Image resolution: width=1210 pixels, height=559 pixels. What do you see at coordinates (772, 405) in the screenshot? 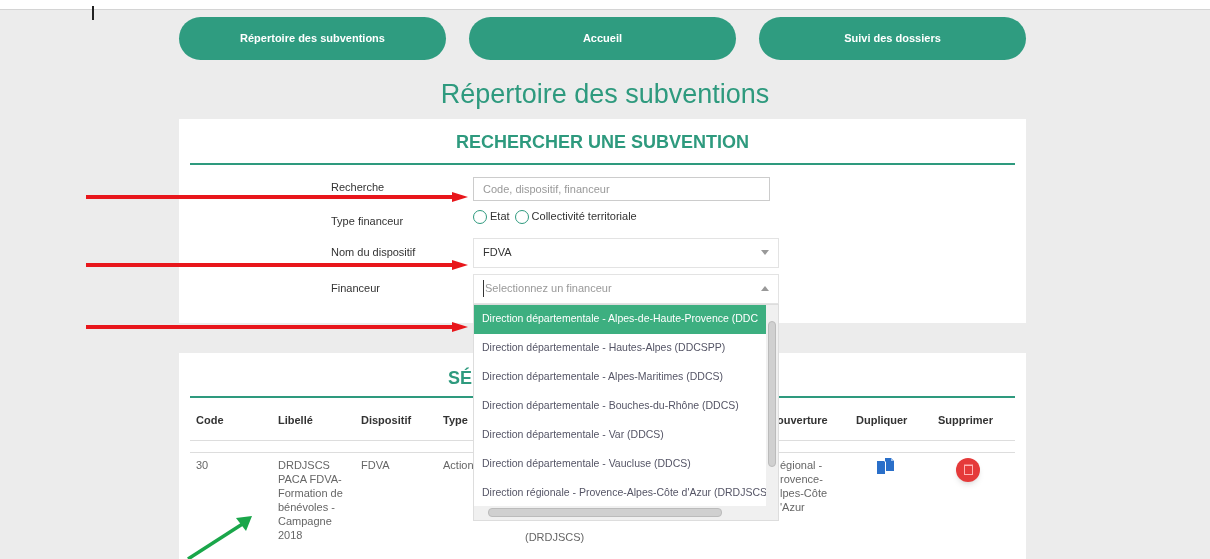
I see `vertical-scrollbar` at bounding box center [772, 405].